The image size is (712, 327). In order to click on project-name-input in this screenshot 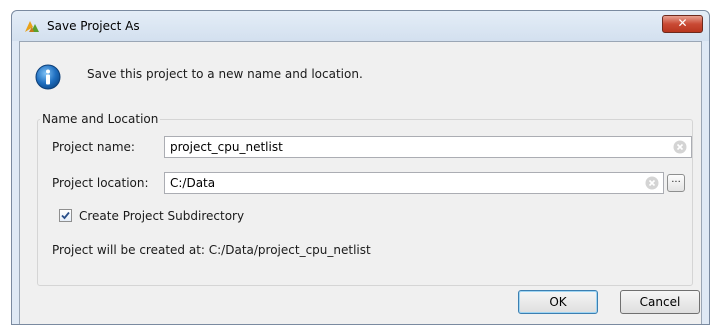, I will do `click(428, 147)`.